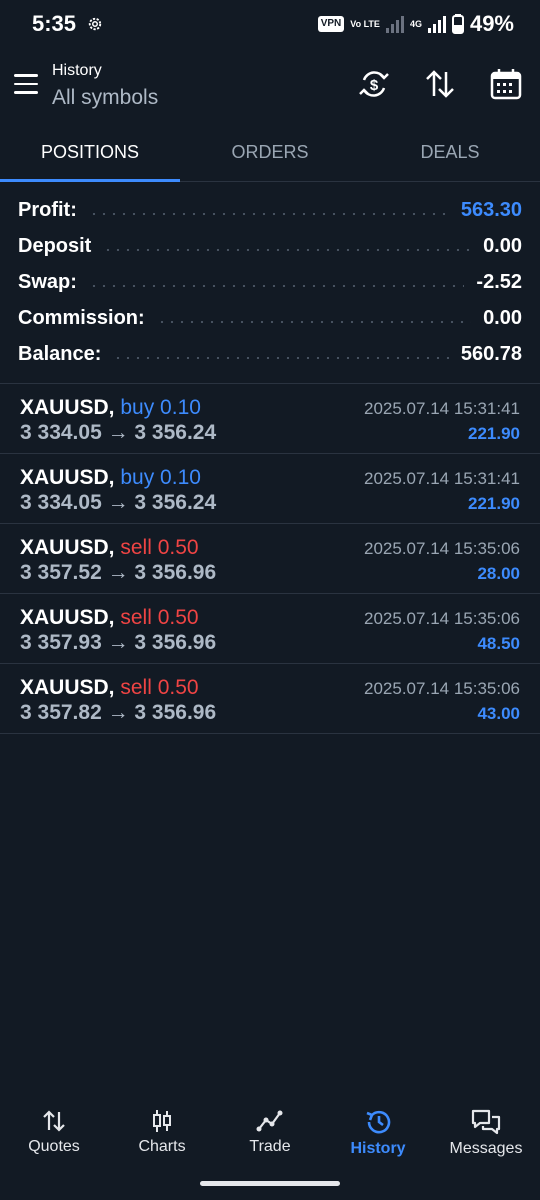 This screenshot has height=1200, width=540. I want to click on tab-positions: POSITIONS, so click(90, 154).